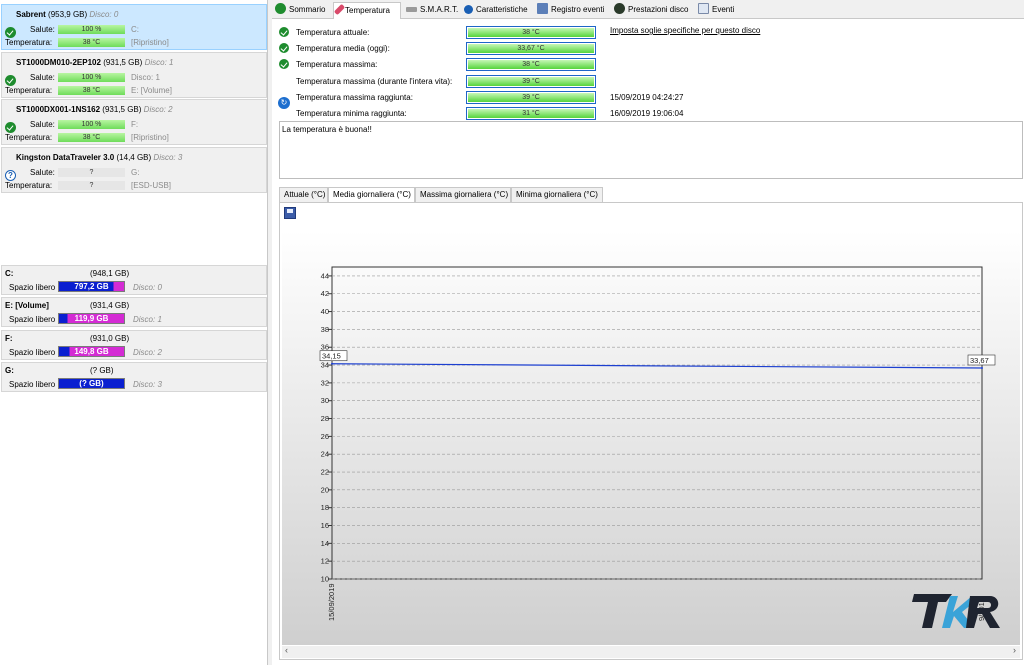 This screenshot has height=665, width=1024. I want to click on watermark-logo, so click(956, 611).